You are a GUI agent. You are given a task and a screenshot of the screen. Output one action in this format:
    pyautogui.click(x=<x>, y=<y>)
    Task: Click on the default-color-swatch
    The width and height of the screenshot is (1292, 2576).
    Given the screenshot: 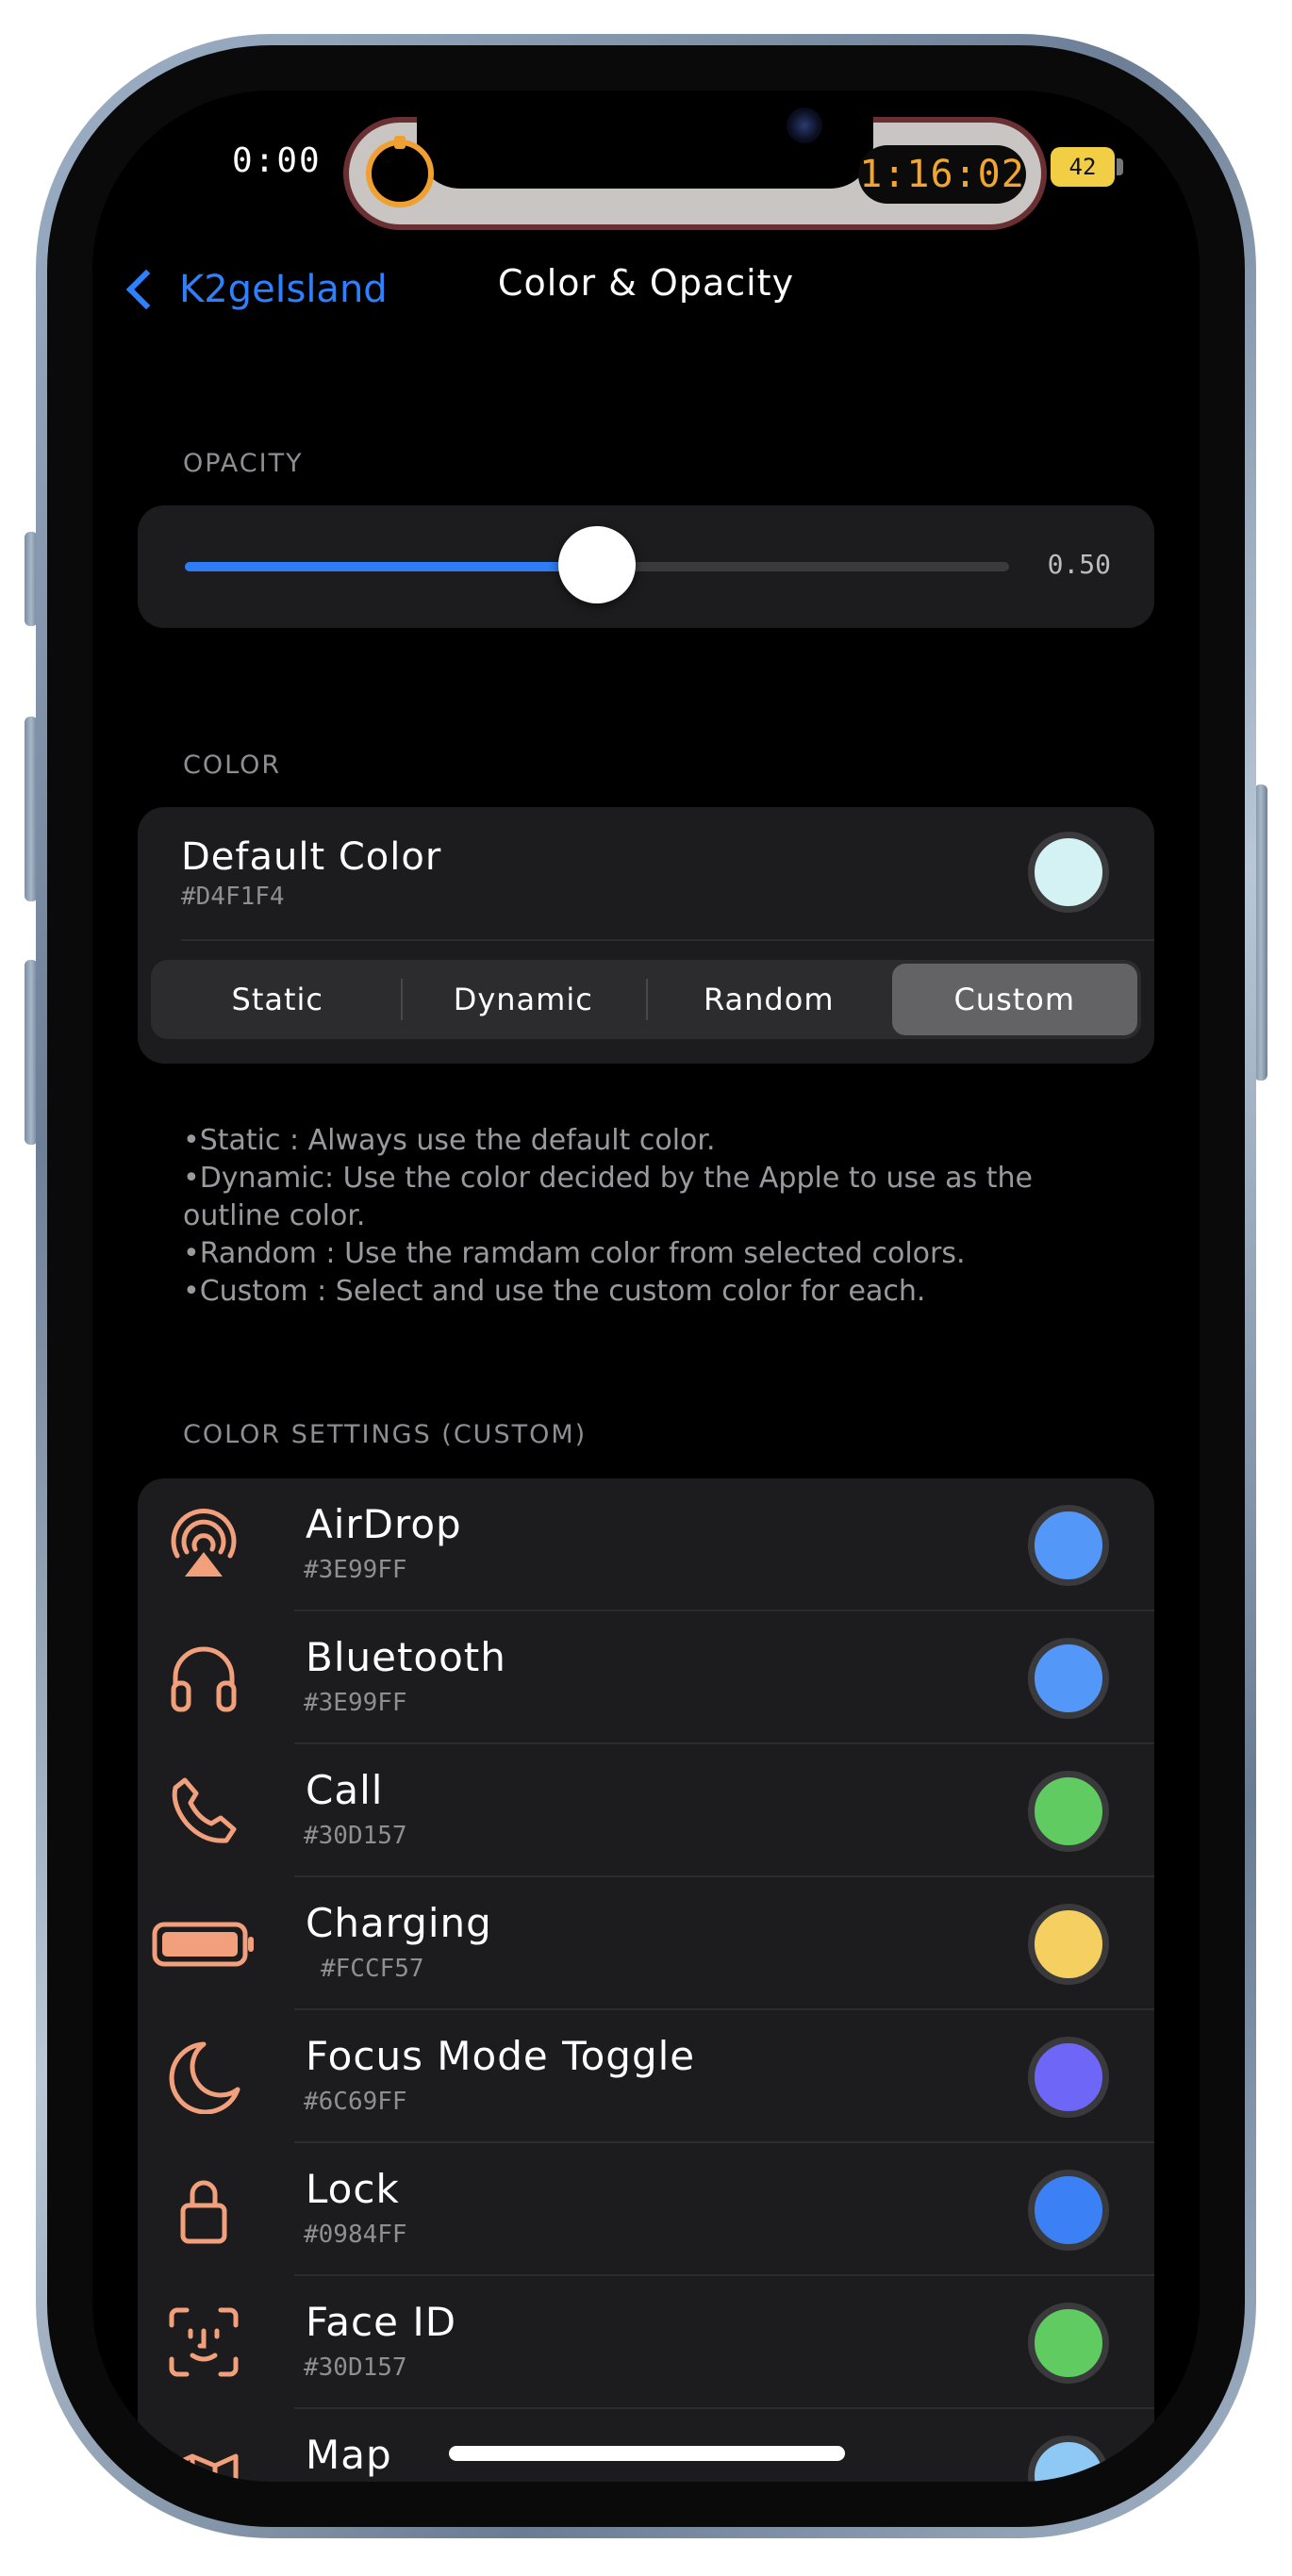 What is the action you would take?
    pyautogui.click(x=1068, y=872)
    